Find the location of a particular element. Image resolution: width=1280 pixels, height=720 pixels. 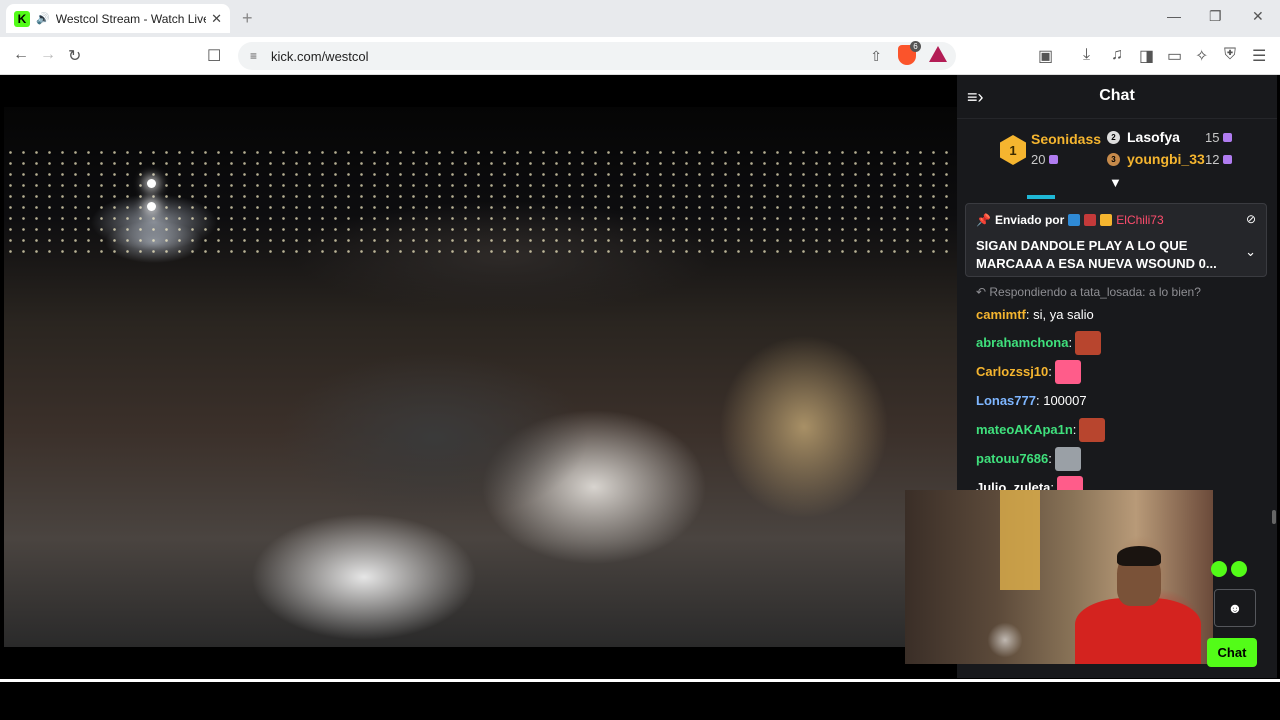

rank-3-badge: 3 is located at coordinates (1113, 159).